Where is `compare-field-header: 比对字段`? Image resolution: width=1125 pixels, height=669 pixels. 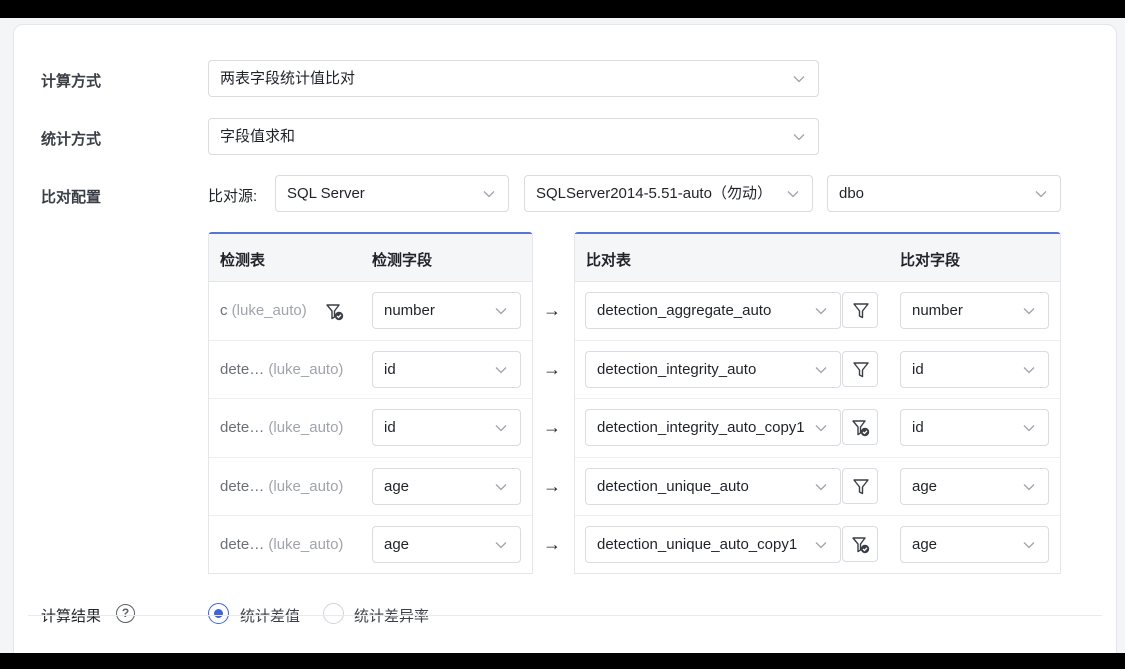
compare-field-header: 比对字段 is located at coordinates (930, 260).